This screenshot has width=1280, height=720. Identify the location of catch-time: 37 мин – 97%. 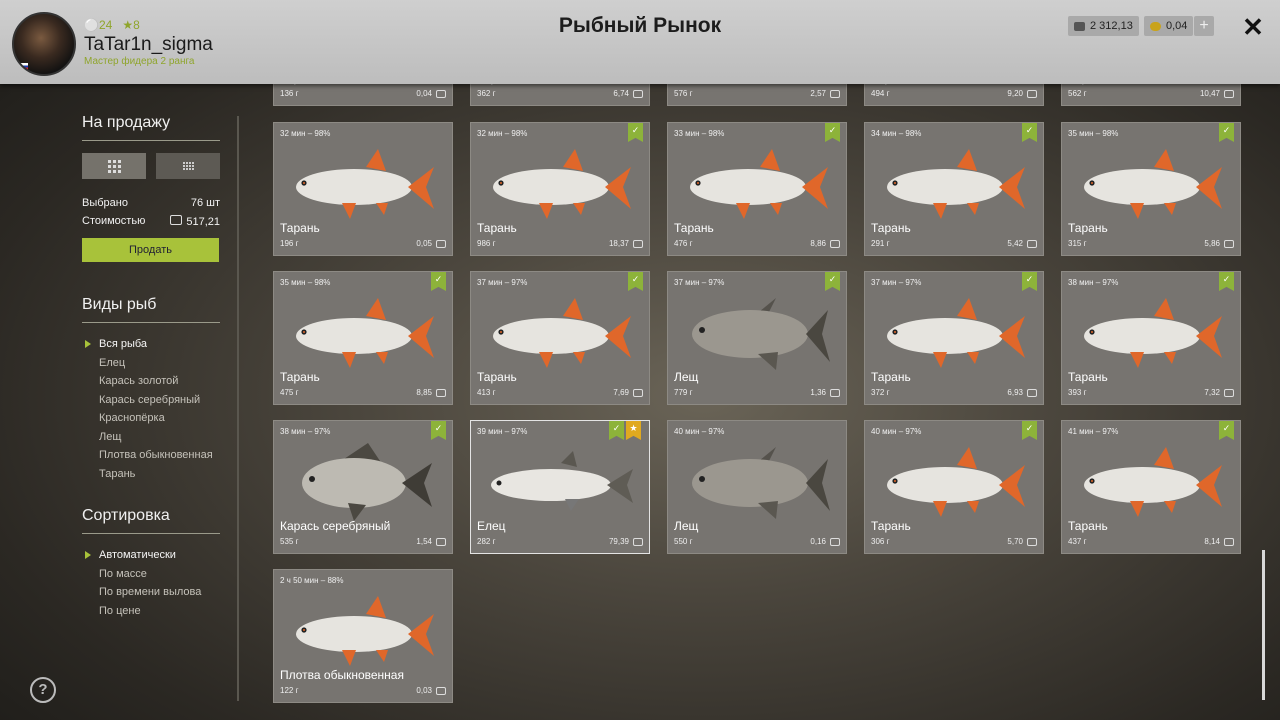
(896, 282).